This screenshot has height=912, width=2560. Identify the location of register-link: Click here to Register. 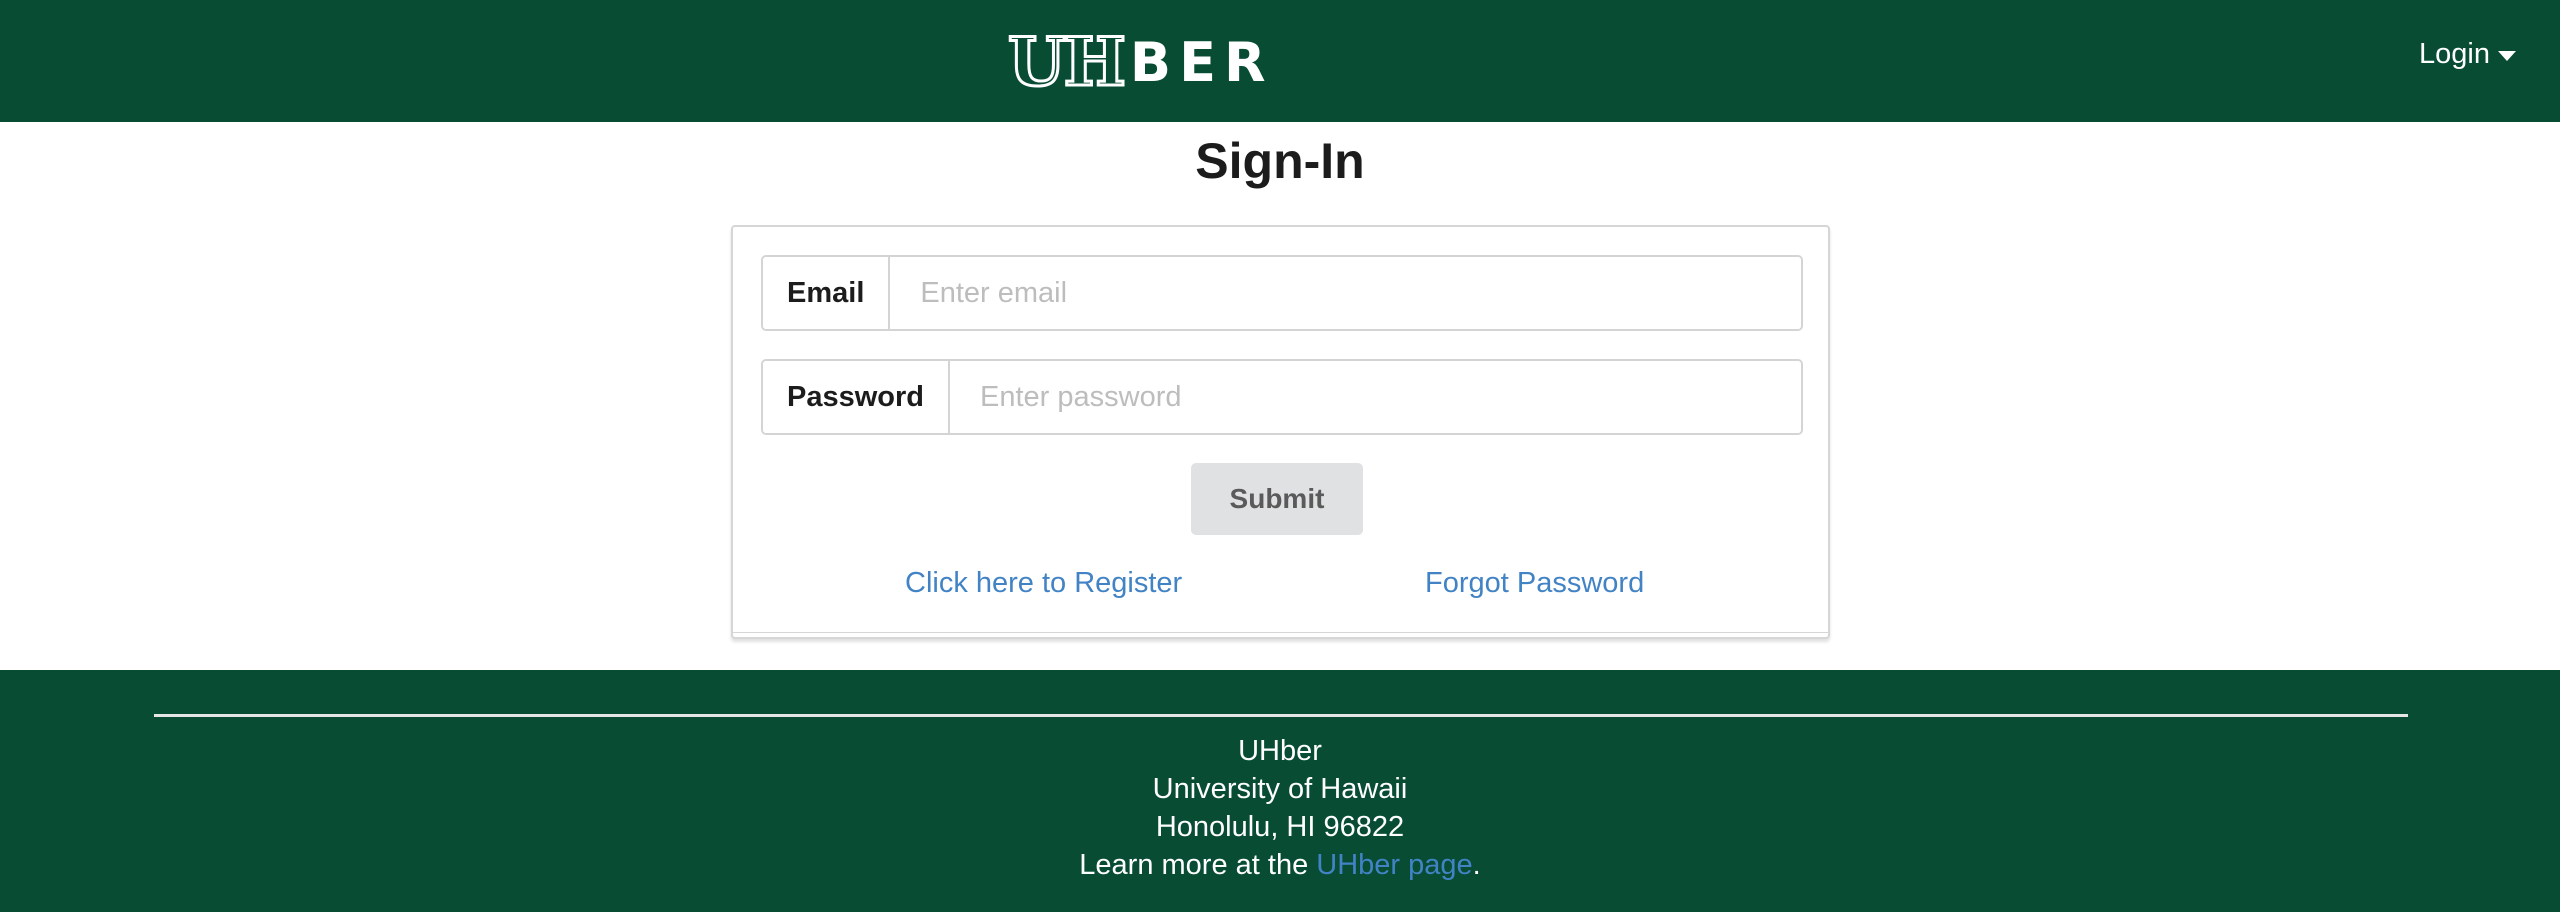
(1043, 583).